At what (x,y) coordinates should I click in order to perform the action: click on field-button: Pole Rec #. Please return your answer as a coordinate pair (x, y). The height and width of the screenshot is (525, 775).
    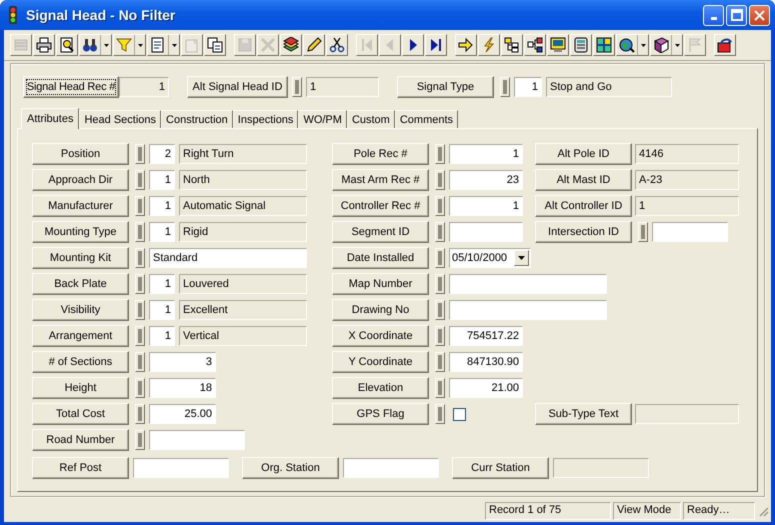
    Looking at the image, I should click on (380, 154).